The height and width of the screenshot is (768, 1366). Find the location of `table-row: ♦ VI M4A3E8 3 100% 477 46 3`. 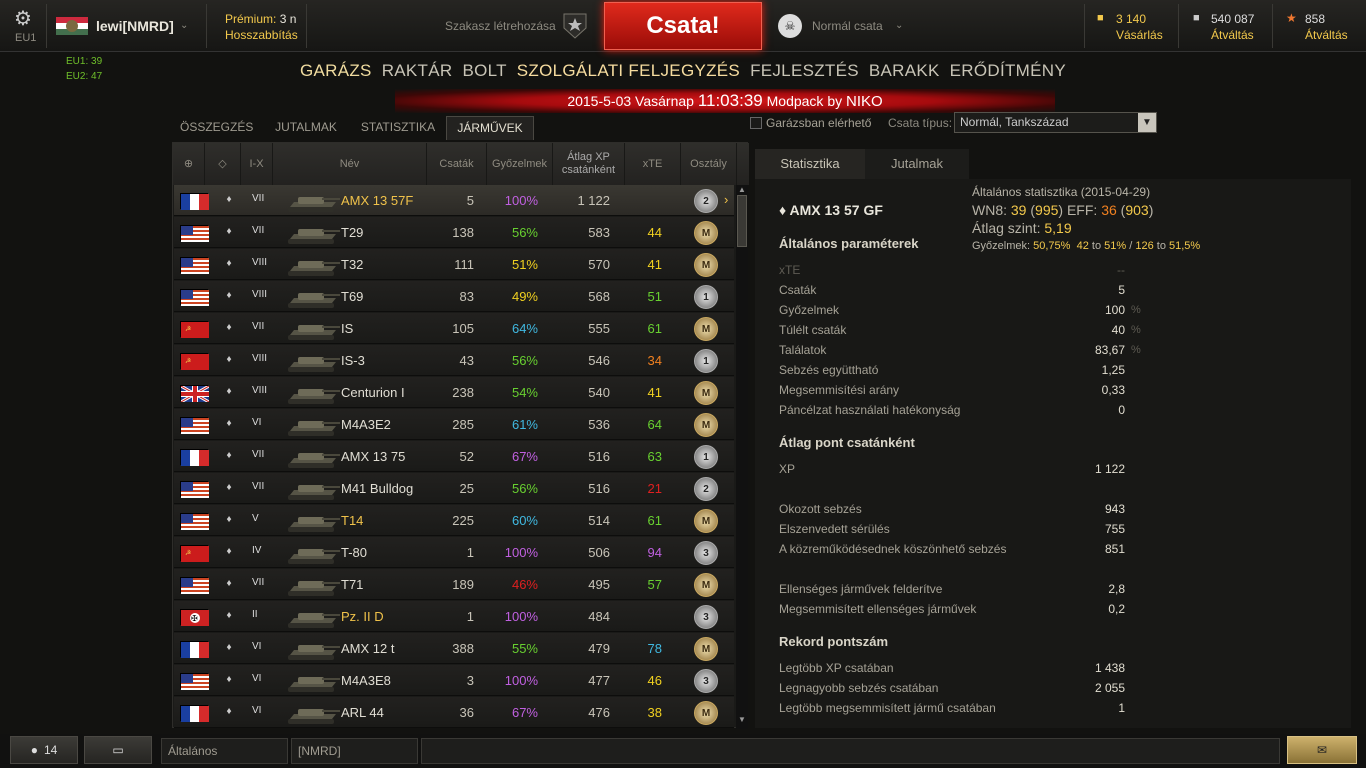

table-row: ♦ VI M4A3E8 3 100% 477 46 3 is located at coordinates (454, 680).